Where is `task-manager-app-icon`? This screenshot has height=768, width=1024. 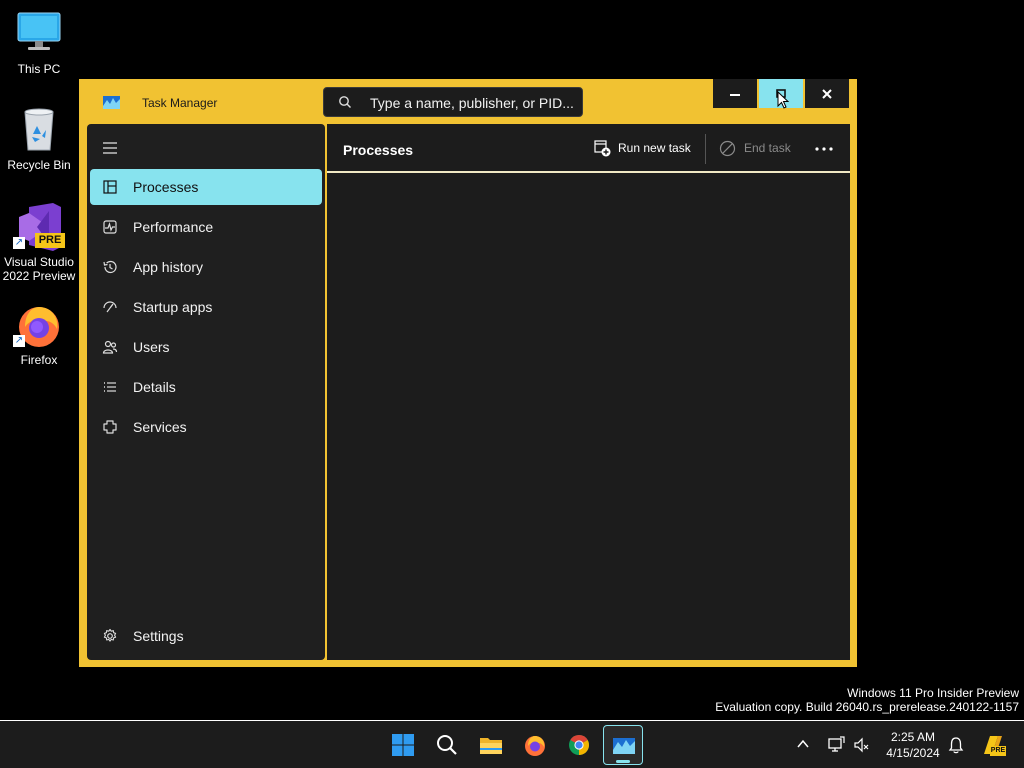
task-manager-app-icon is located at coordinates (111, 102).